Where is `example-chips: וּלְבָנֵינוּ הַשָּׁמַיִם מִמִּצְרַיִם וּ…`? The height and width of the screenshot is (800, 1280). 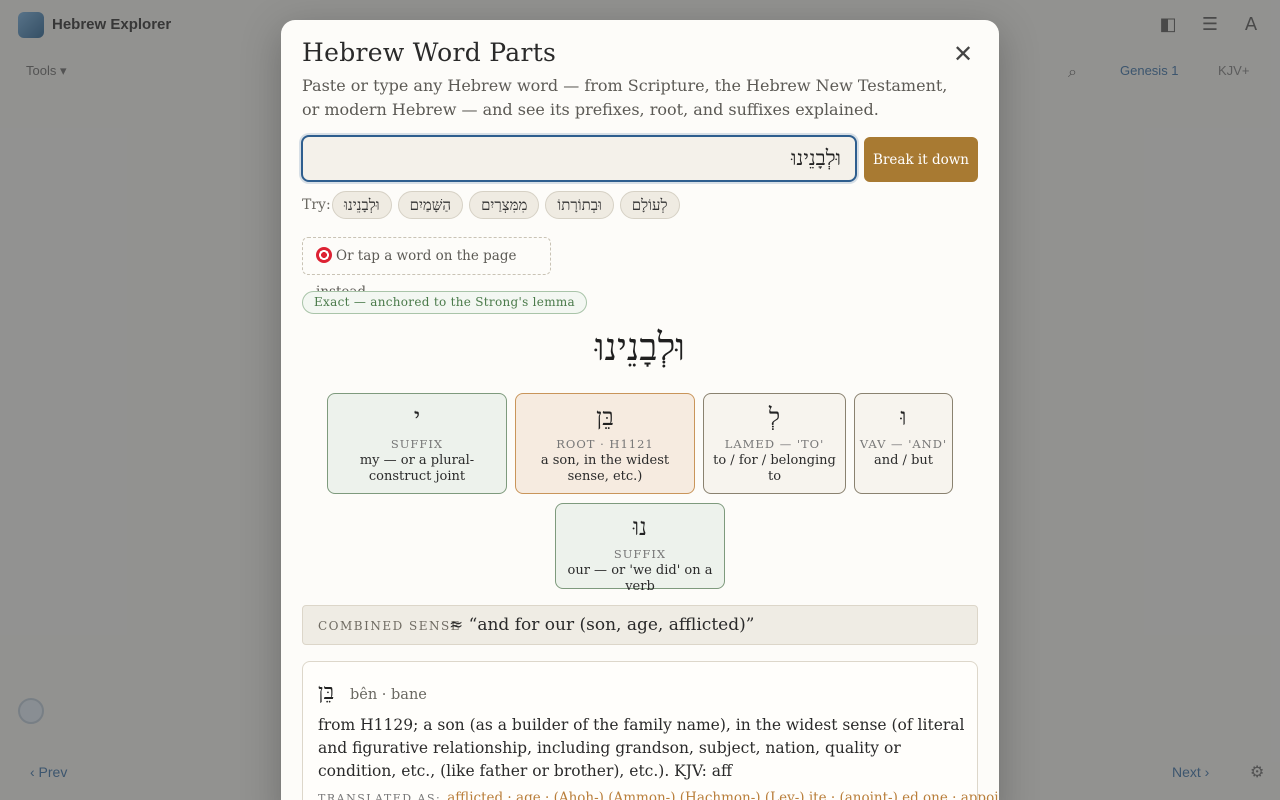 example-chips: וּלְבָנֵינוּ הַשָּׁמַיִם מִמִּצְרַיִם וּ… is located at coordinates (506, 205).